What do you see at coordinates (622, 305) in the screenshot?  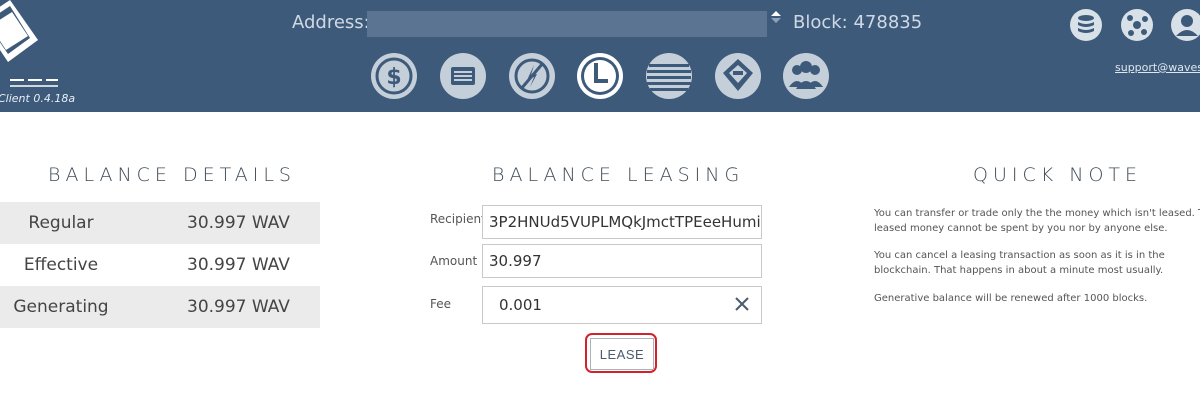 I see `fee-input: 0.001` at bounding box center [622, 305].